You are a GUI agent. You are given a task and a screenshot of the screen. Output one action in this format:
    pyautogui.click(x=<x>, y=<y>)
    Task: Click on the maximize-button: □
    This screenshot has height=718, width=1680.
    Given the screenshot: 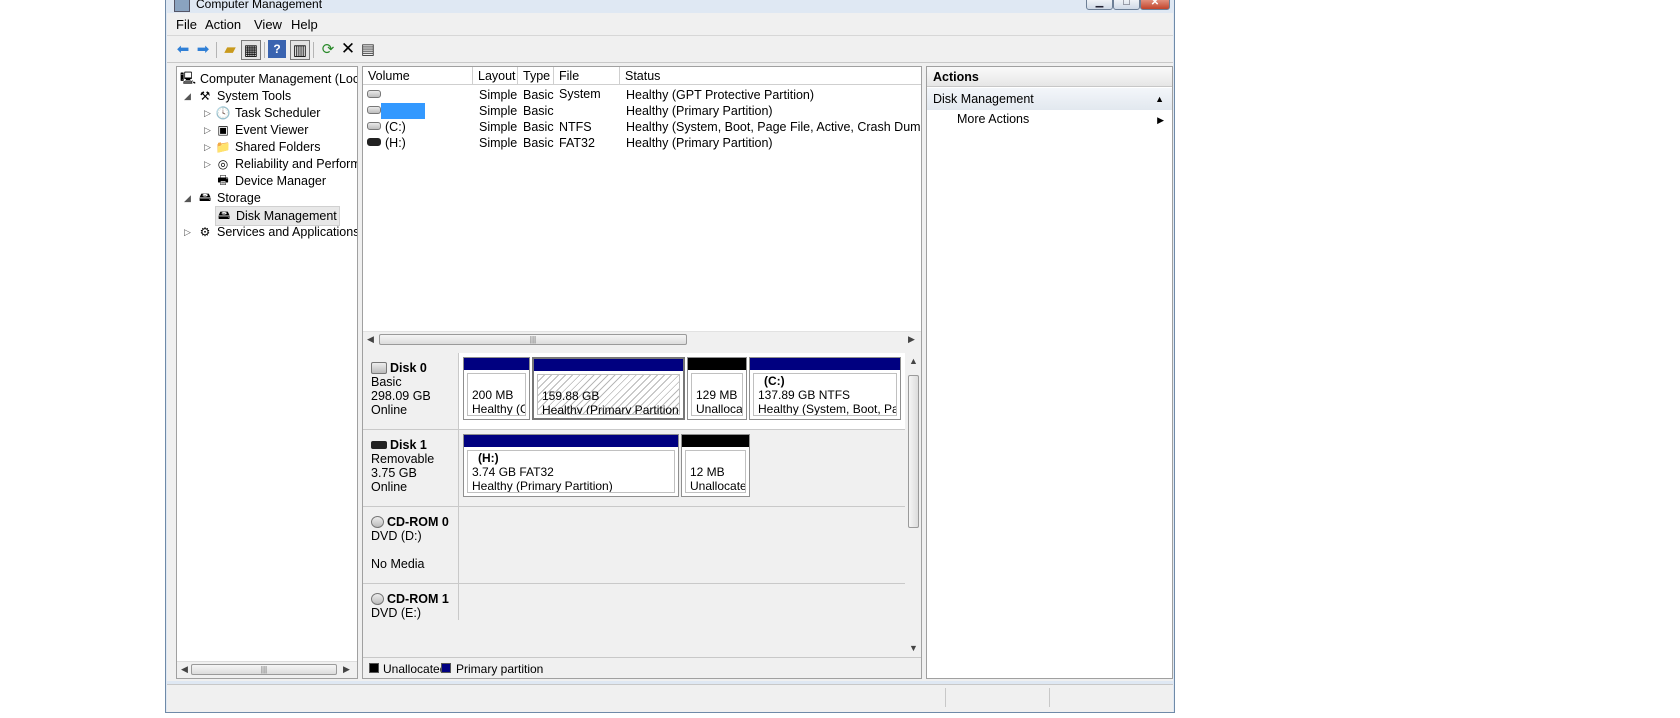 What is the action you would take?
    pyautogui.click(x=1126, y=5)
    